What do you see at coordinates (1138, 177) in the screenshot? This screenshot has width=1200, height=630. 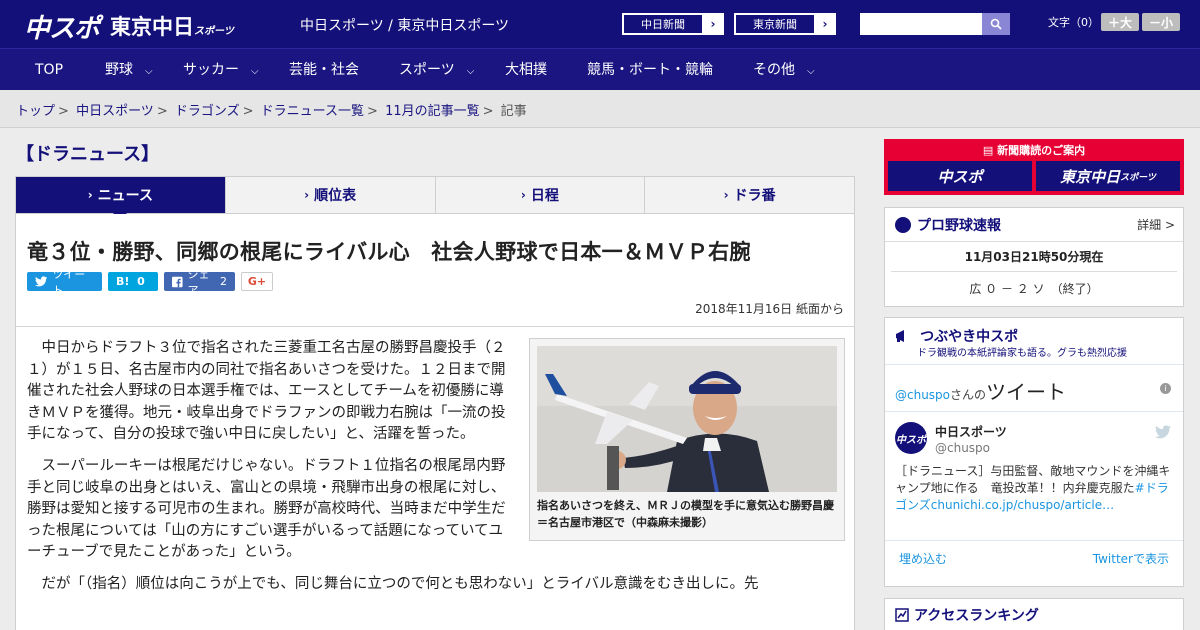 I see `subscribe-tokyo-sub: スポーツ` at bounding box center [1138, 177].